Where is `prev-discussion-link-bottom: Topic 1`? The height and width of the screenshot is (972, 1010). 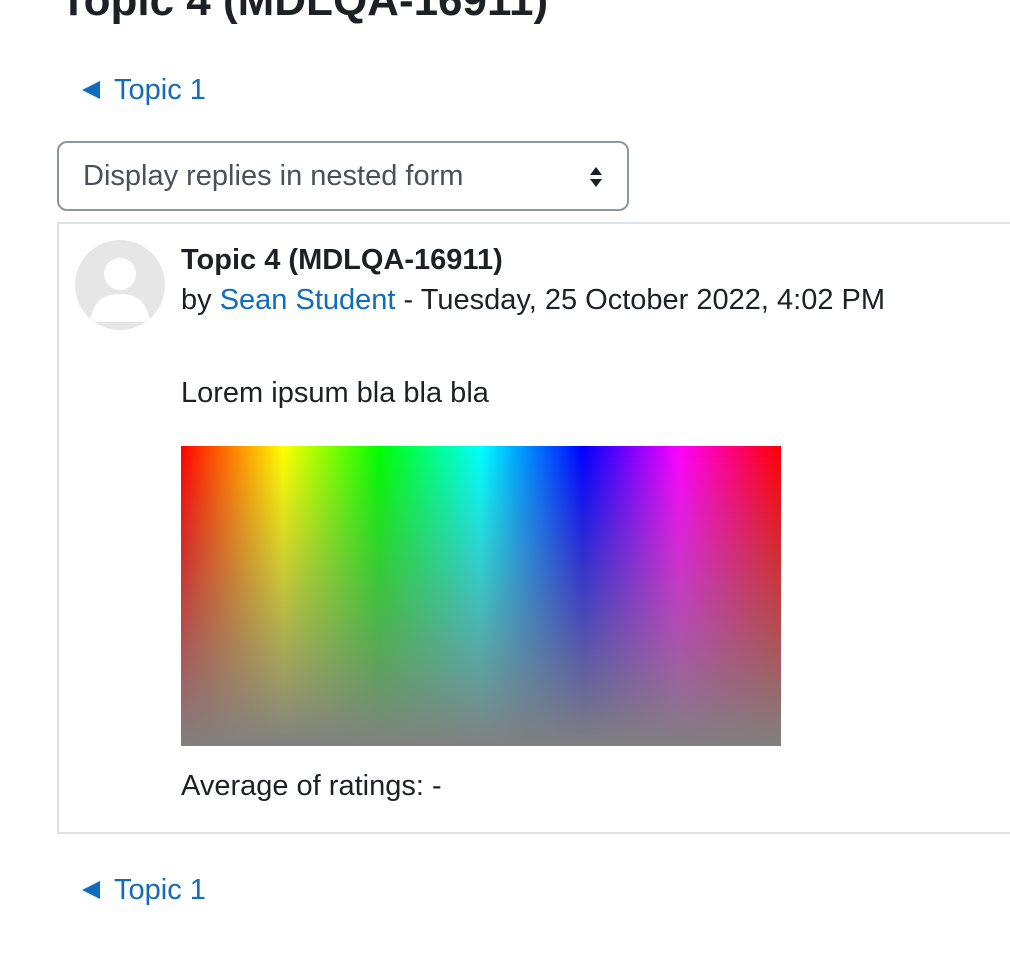 prev-discussion-link-bottom: Topic 1 is located at coordinates (144, 890).